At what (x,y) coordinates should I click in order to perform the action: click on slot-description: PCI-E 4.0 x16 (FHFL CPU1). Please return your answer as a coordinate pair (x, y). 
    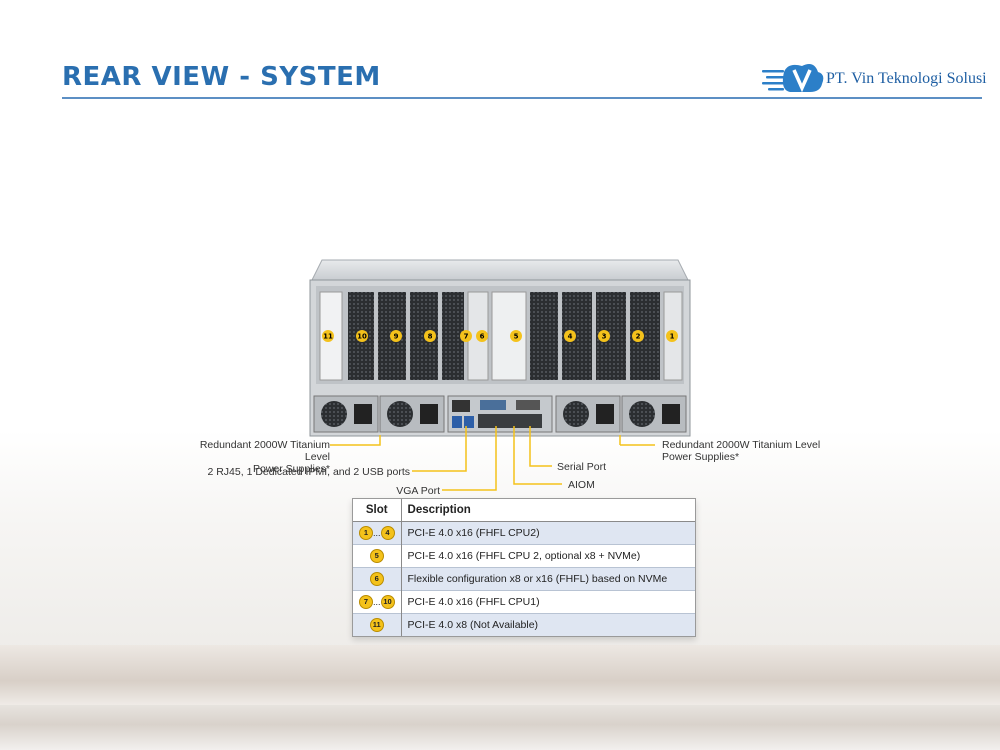
    Looking at the image, I should click on (548, 602).